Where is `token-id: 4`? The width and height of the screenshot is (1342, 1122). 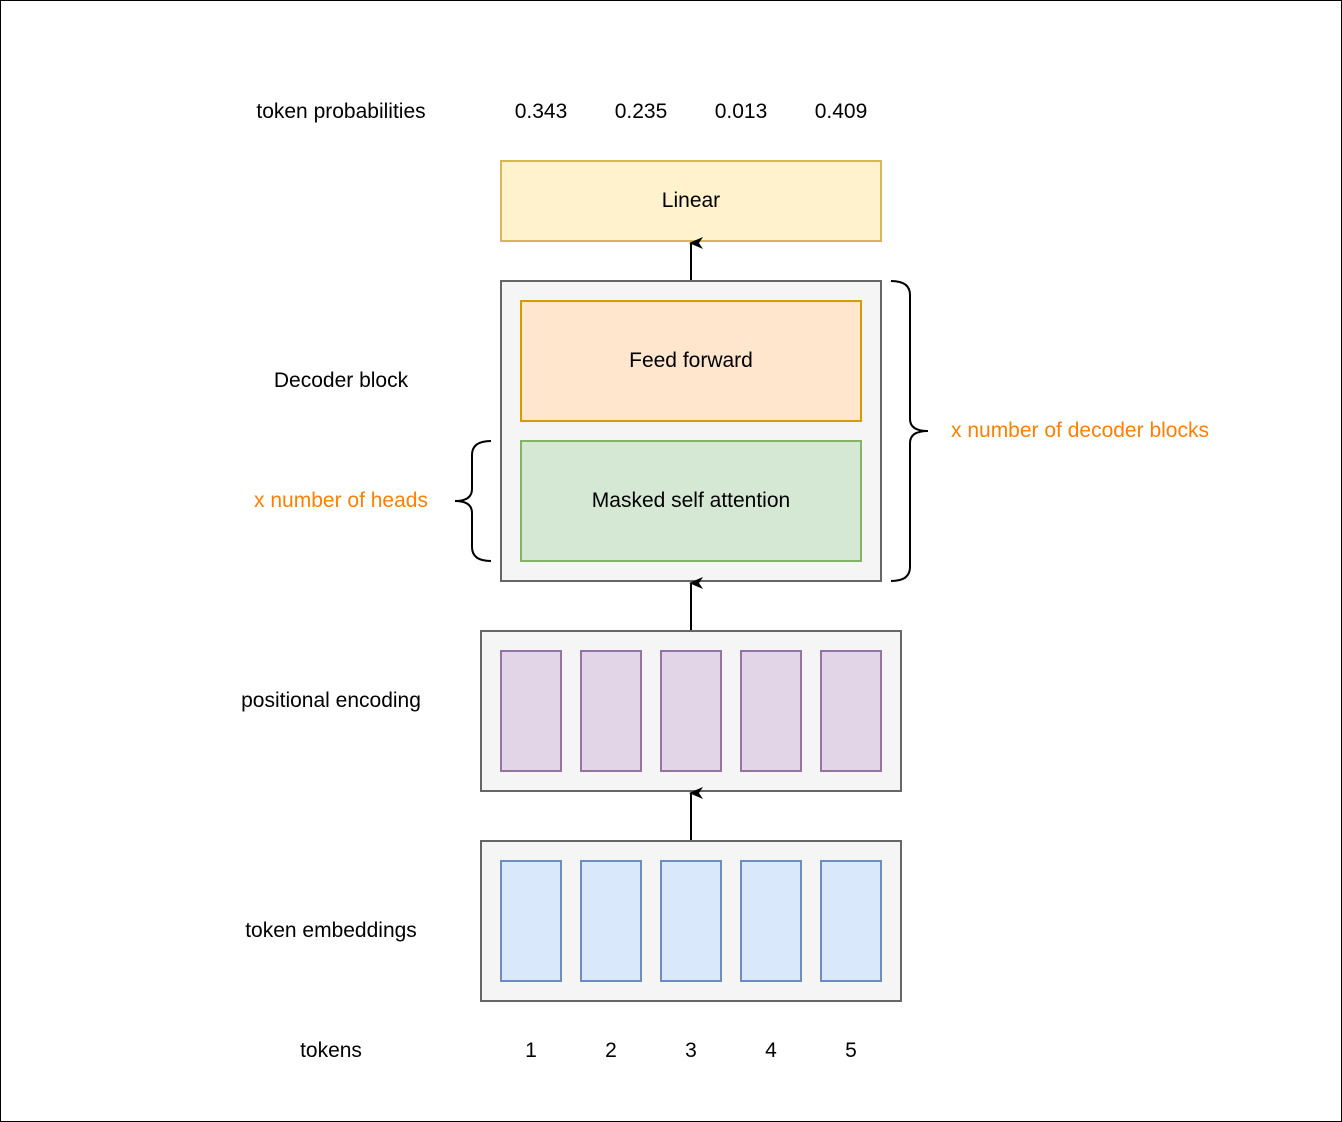 token-id: 4 is located at coordinates (771, 1050).